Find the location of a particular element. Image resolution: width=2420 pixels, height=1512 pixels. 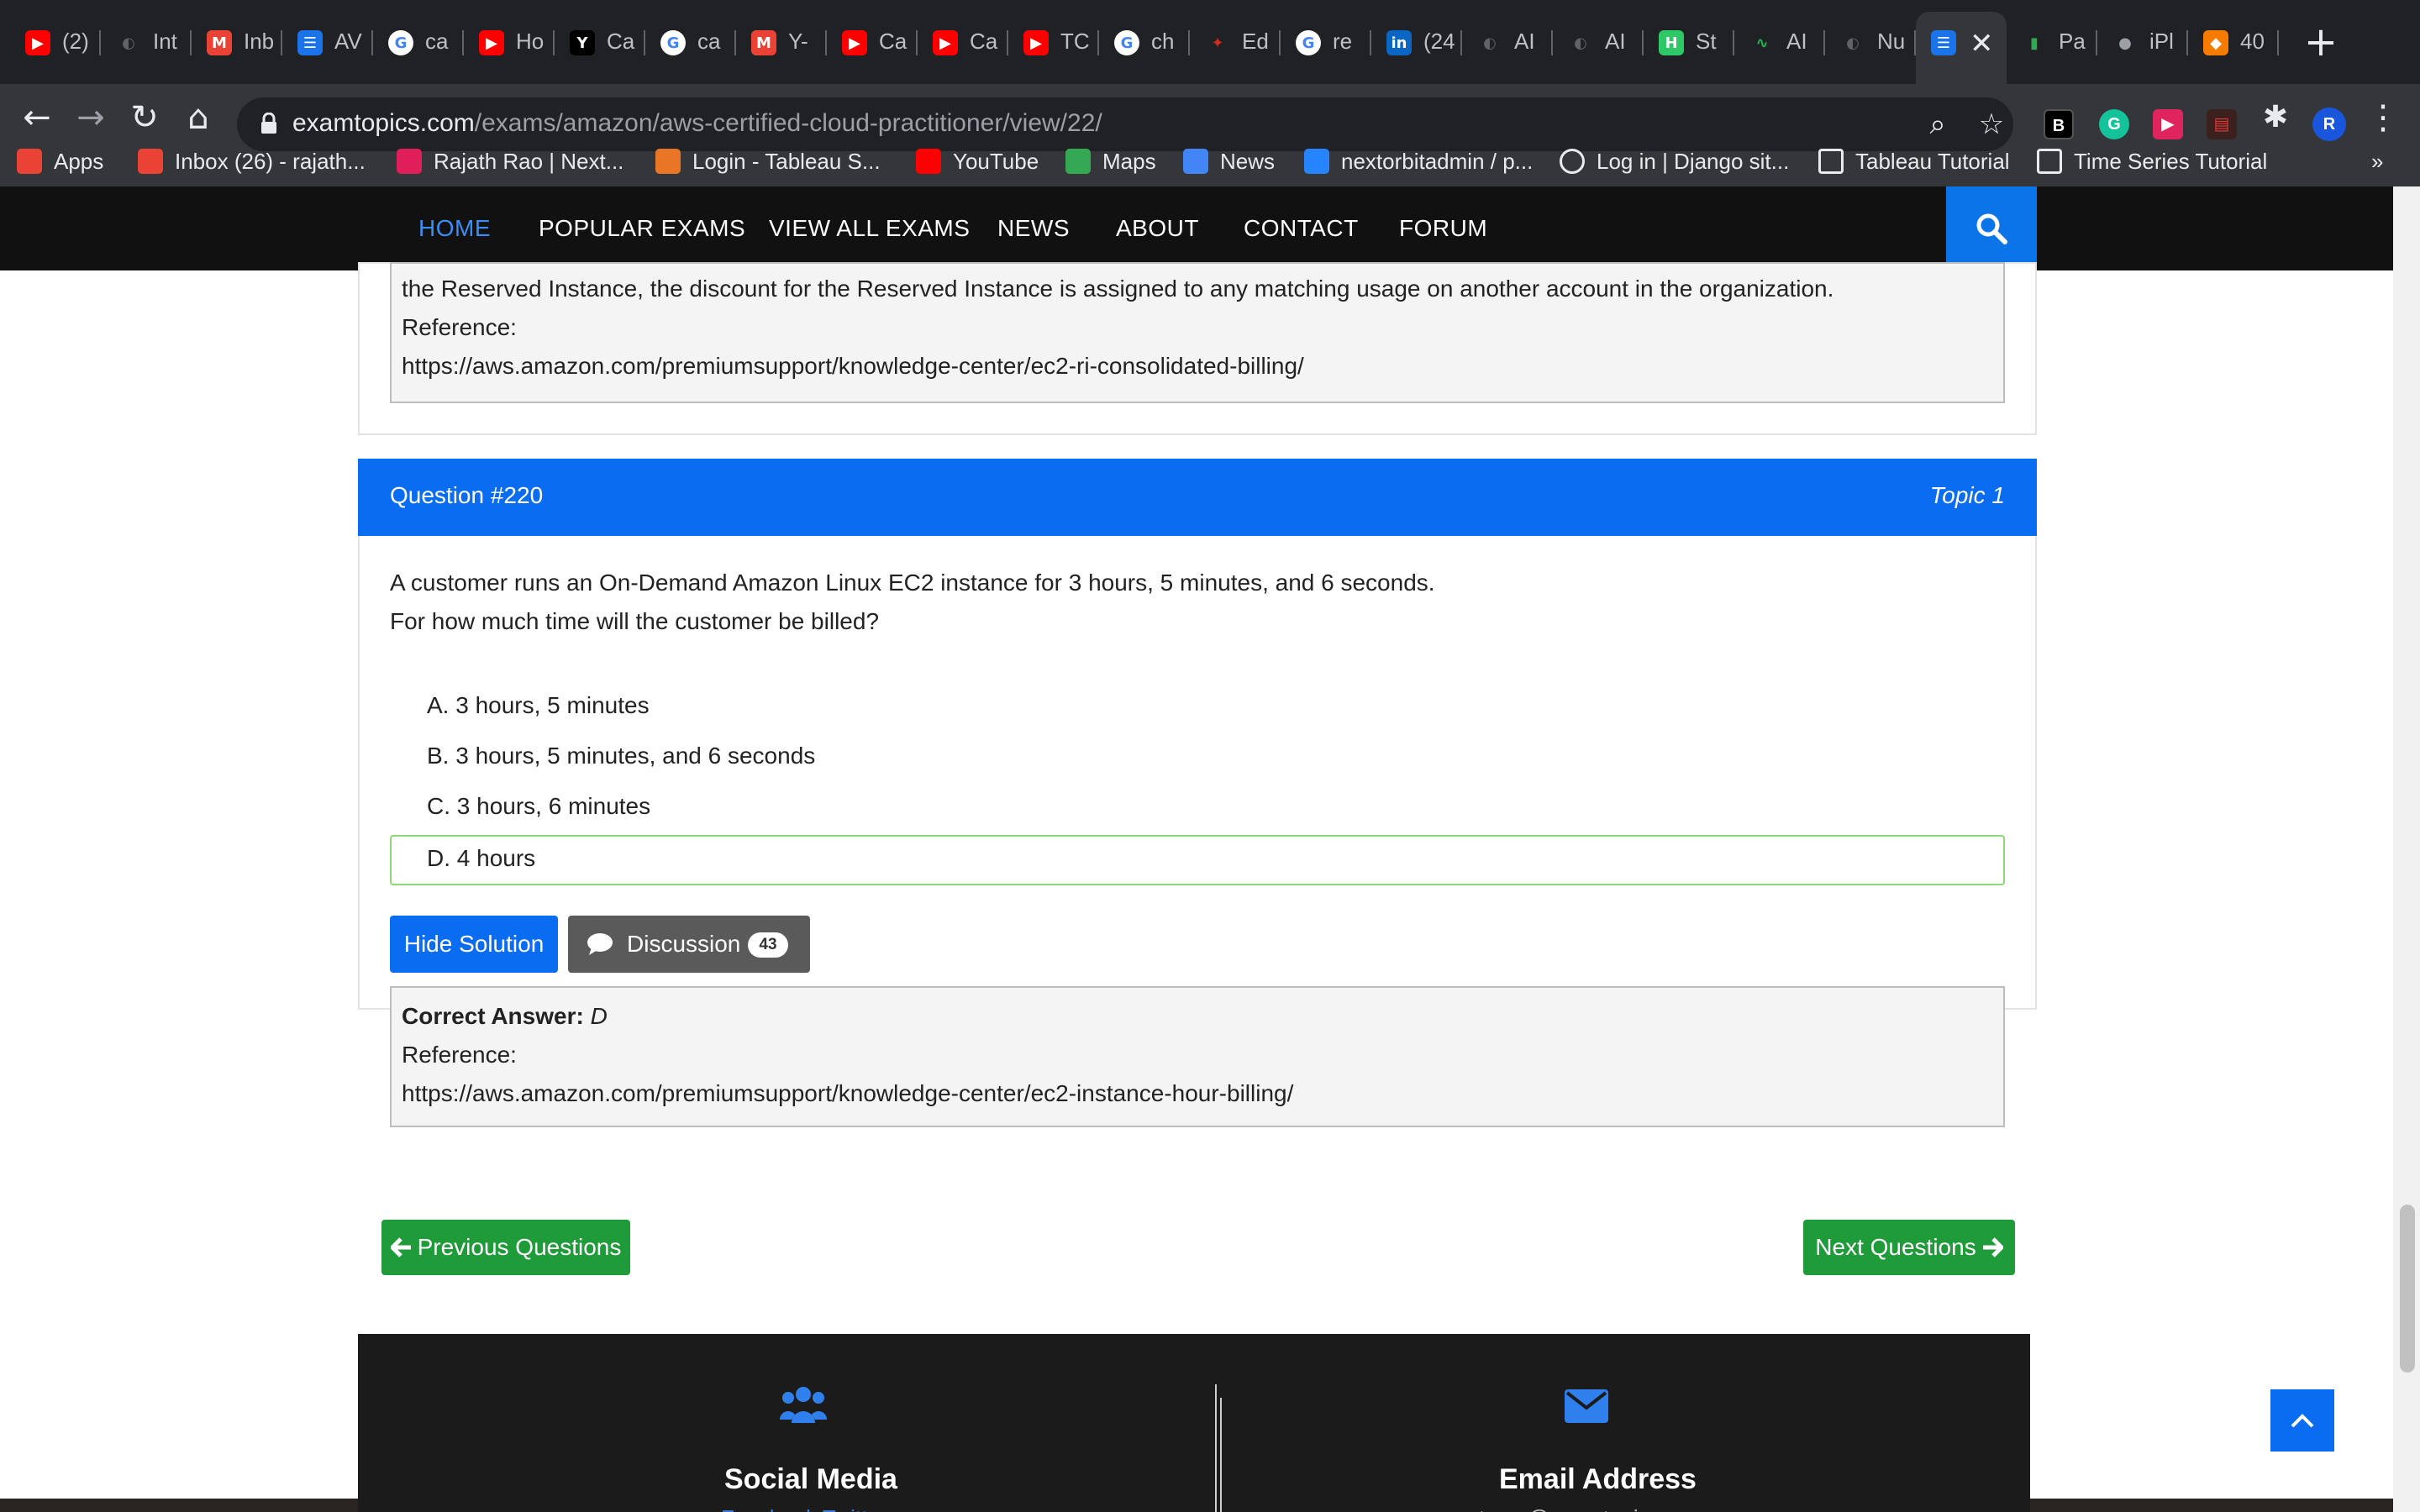

tableau-icon is located at coordinates (668, 161).